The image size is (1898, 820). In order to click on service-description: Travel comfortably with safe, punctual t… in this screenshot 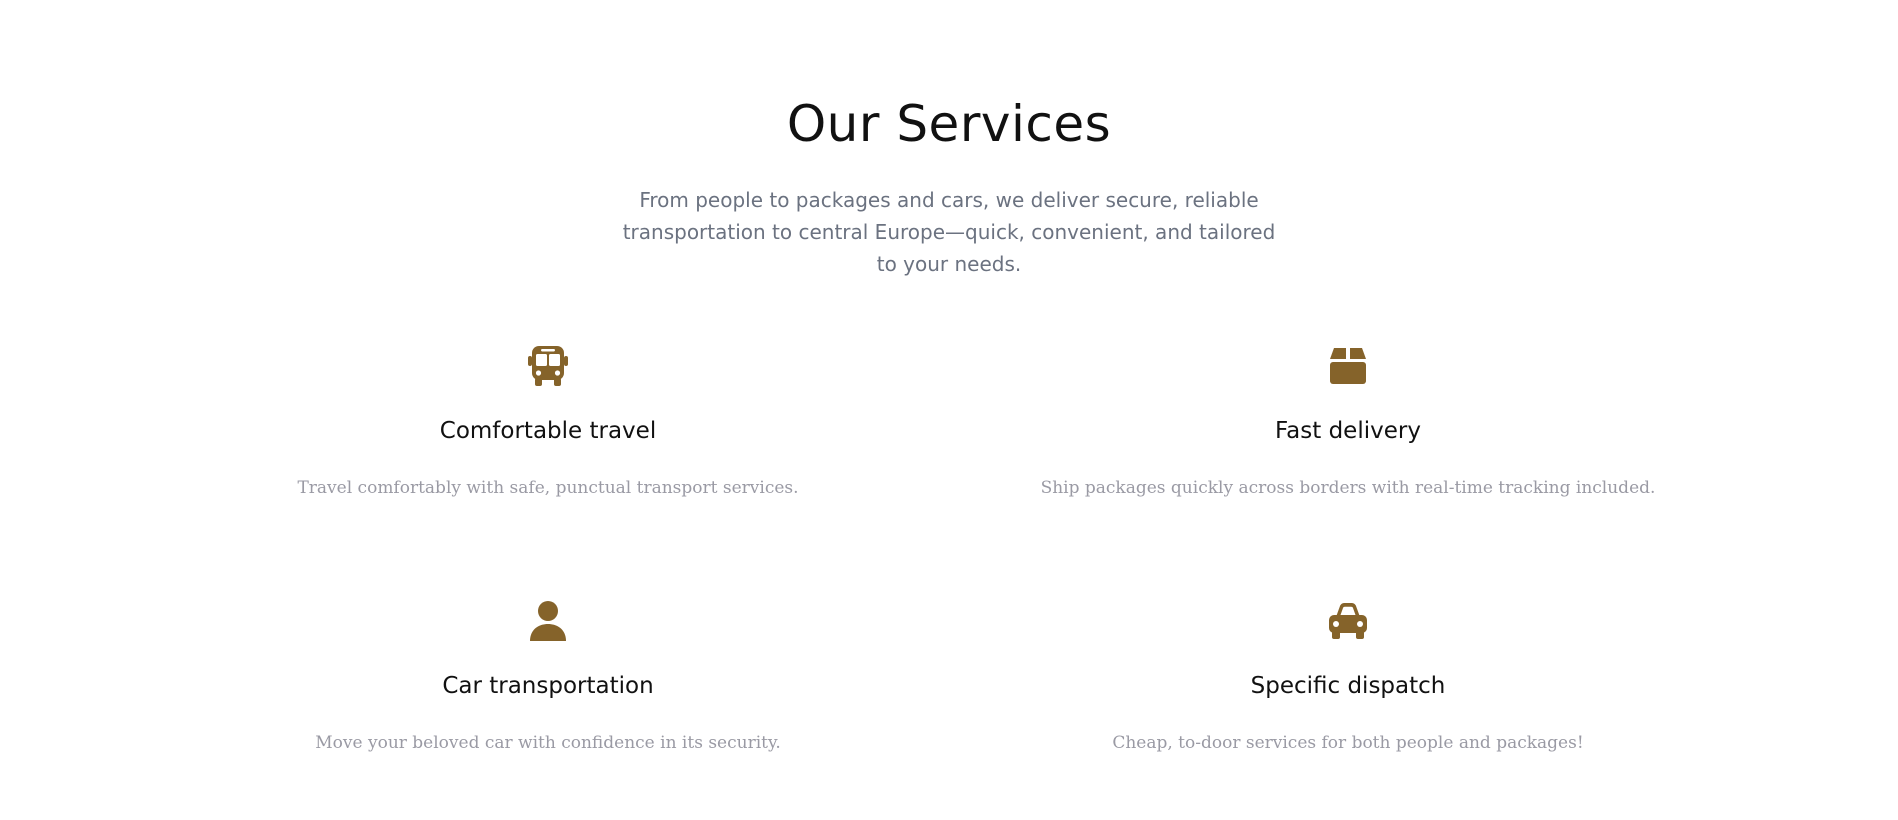, I will do `click(548, 488)`.